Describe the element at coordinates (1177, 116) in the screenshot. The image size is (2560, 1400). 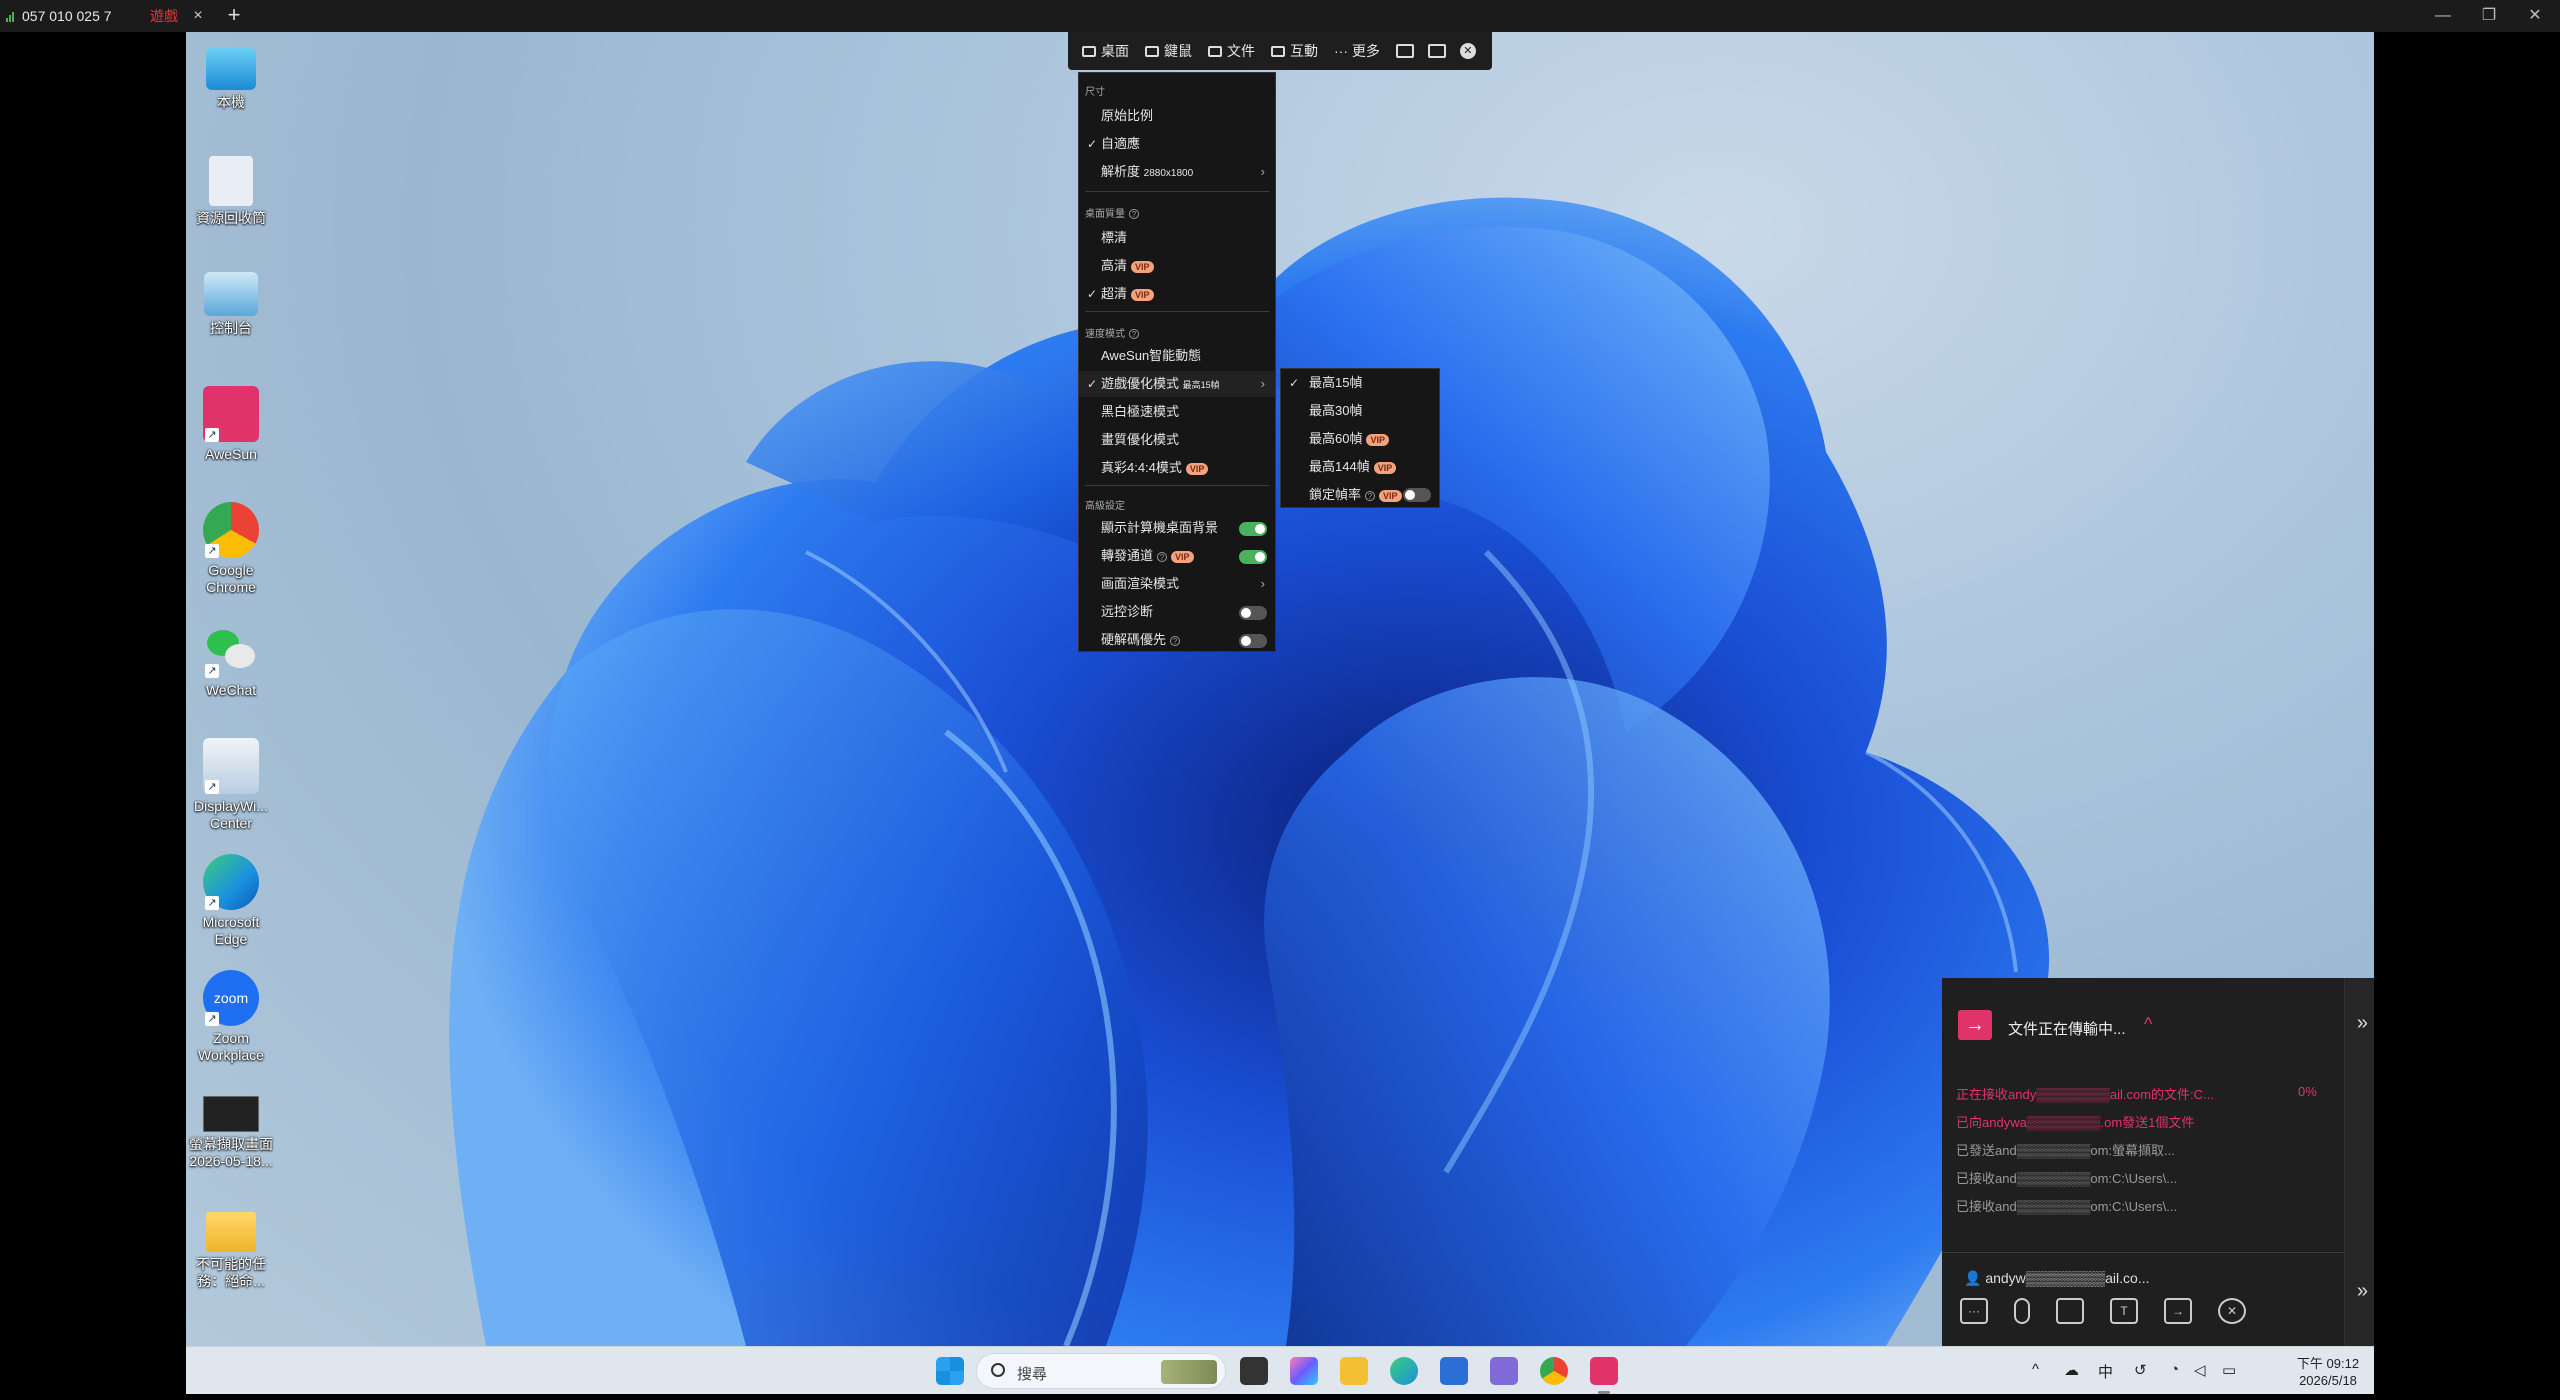
I see `menu-item-original-ratio: 原始比例` at that location.